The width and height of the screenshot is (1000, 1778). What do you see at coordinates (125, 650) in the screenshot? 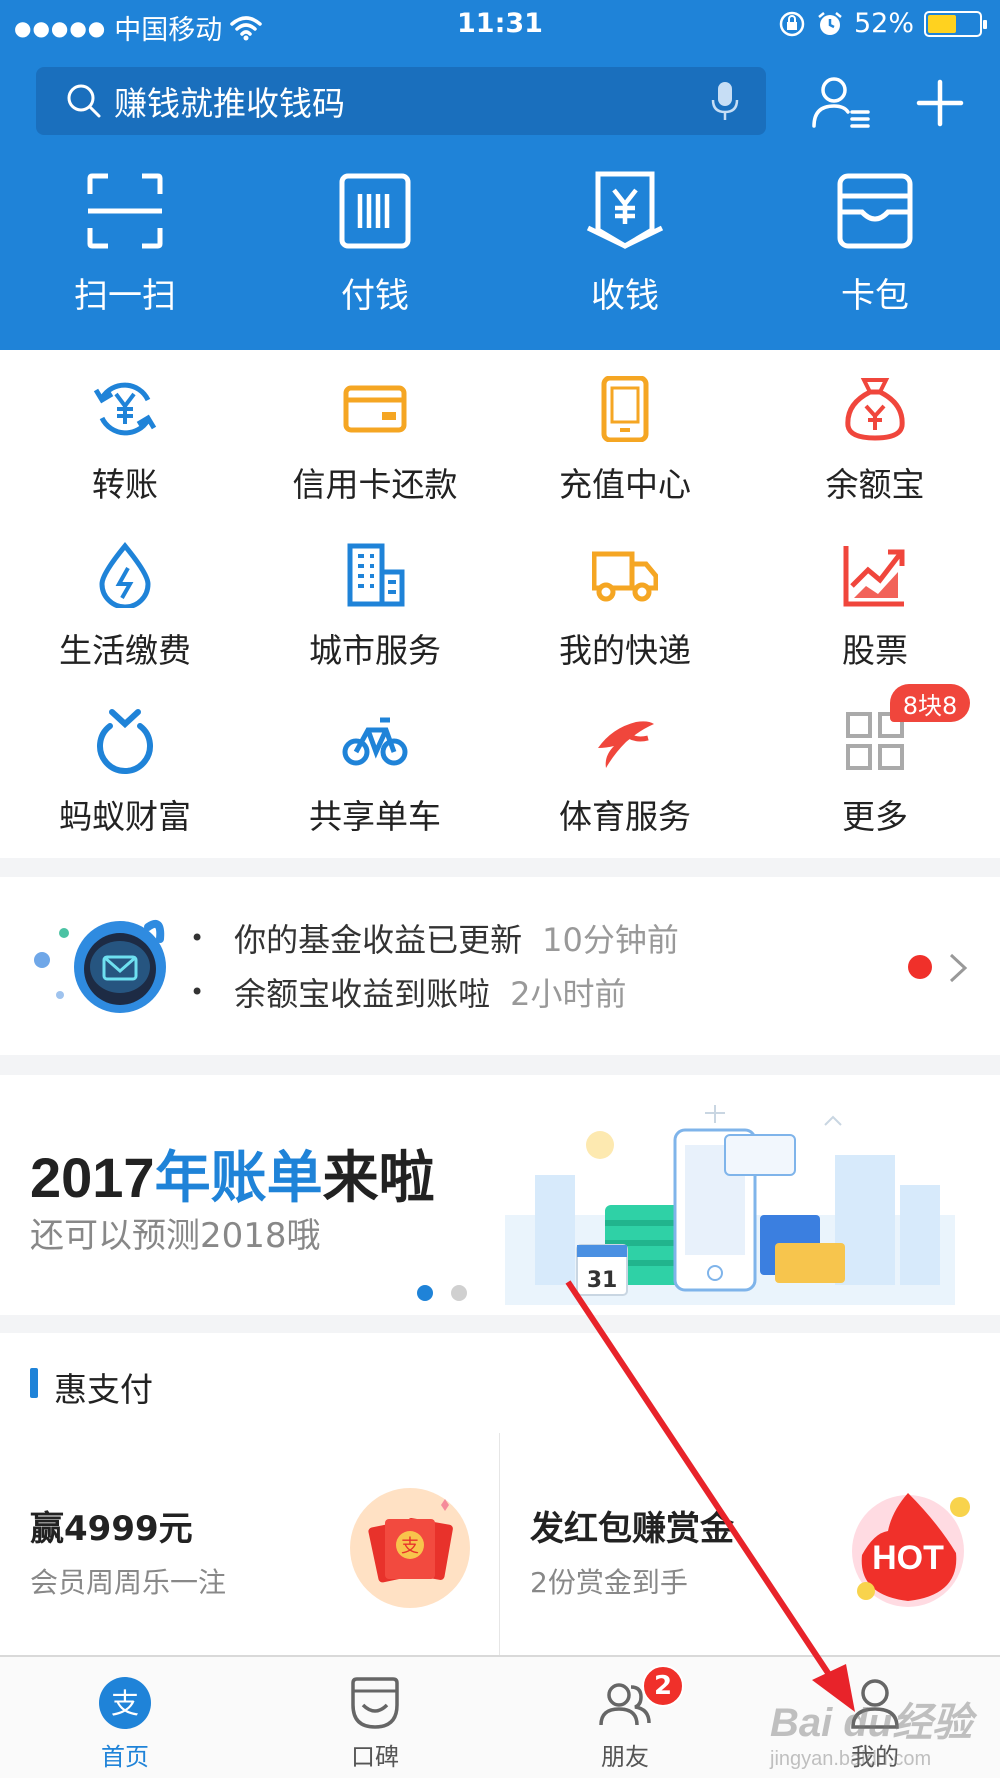
I see `grid-label: 生活缴费` at bounding box center [125, 650].